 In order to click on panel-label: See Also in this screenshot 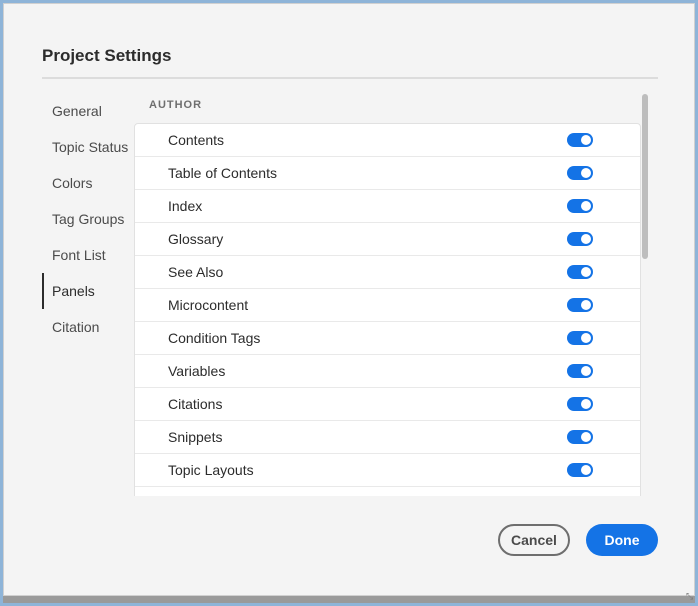, I will do `click(196, 272)`.